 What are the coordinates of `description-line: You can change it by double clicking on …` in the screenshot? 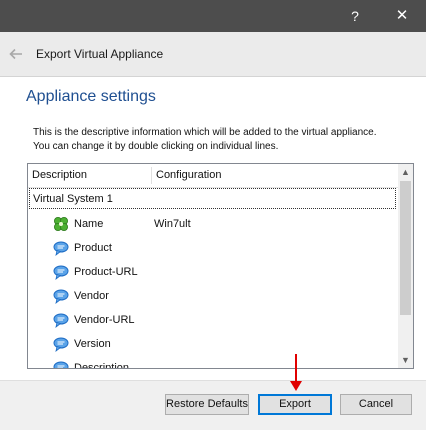 It's located at (156, 146).